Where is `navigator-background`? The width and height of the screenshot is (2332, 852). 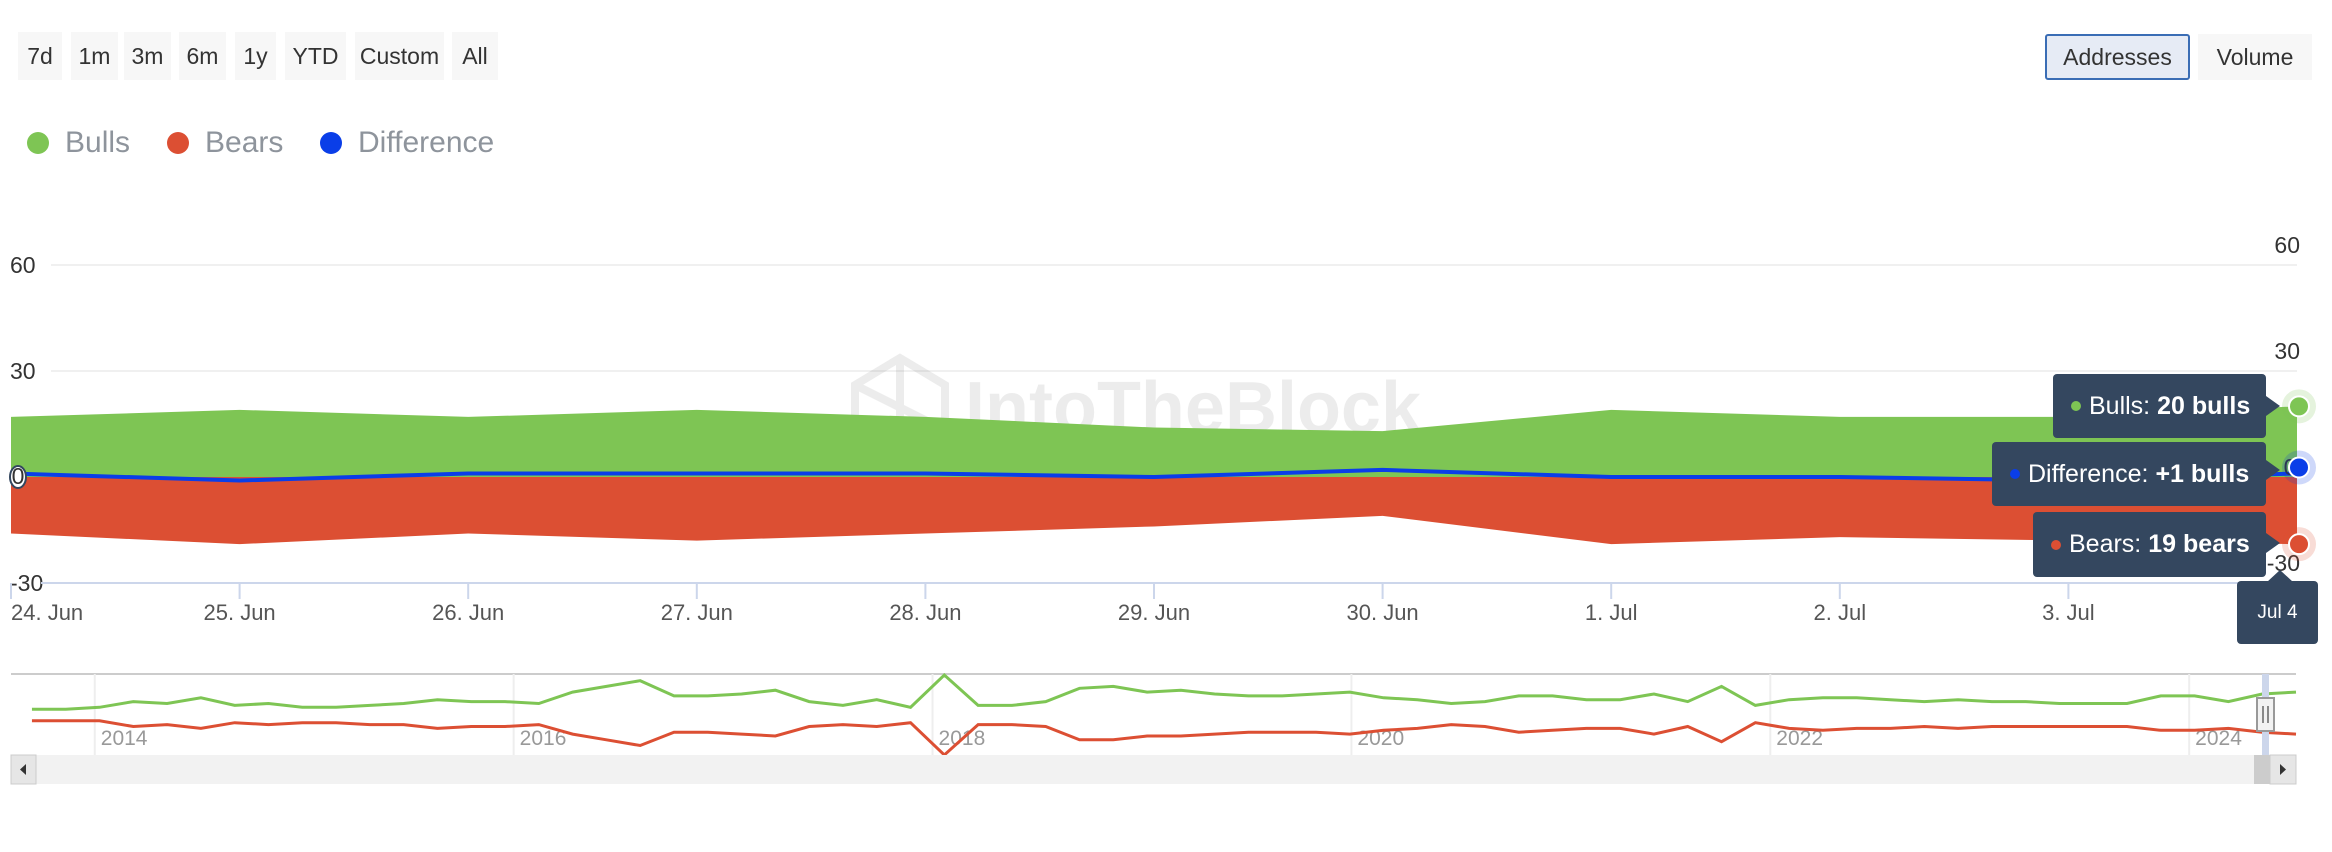
navigator-background is located at coordinates (1153, 714).